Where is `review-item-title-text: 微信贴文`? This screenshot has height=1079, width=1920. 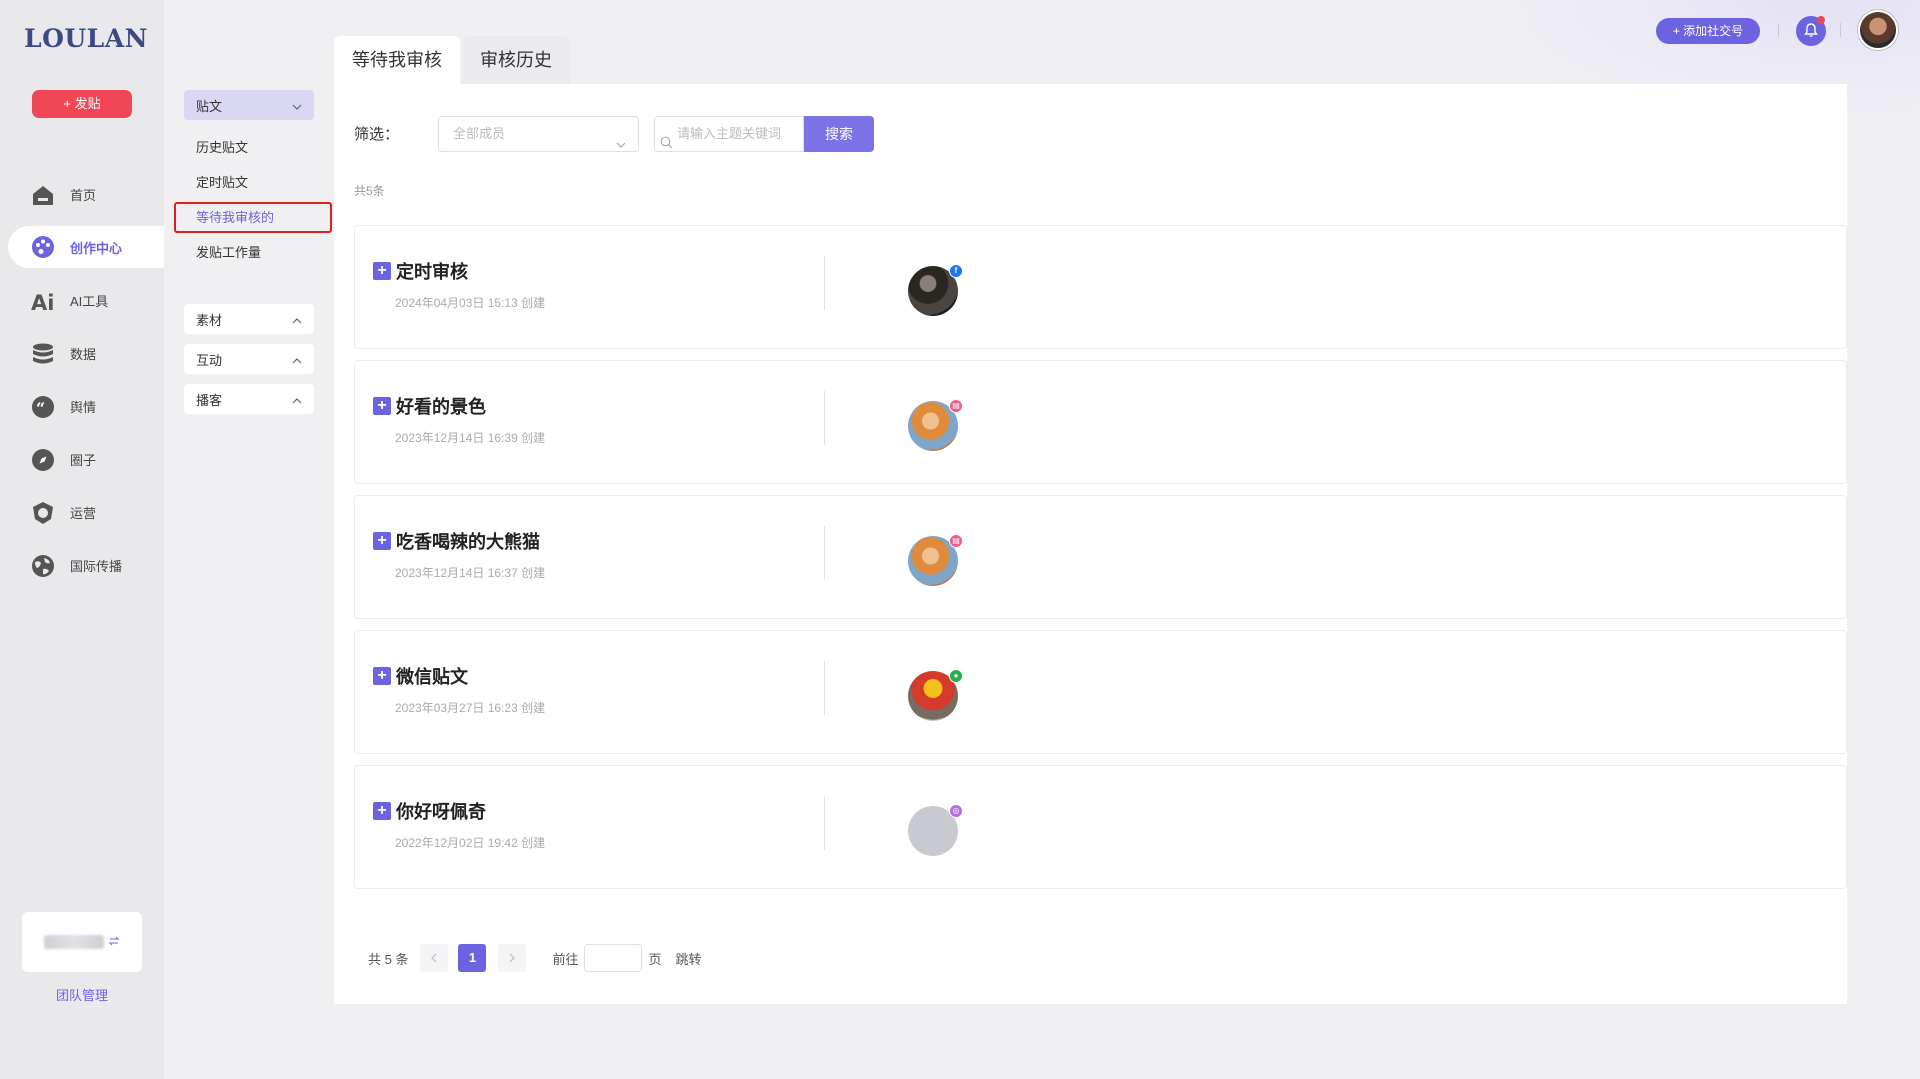 review-item-title-text: 微信贴文 is located at coordinates (432, 677).